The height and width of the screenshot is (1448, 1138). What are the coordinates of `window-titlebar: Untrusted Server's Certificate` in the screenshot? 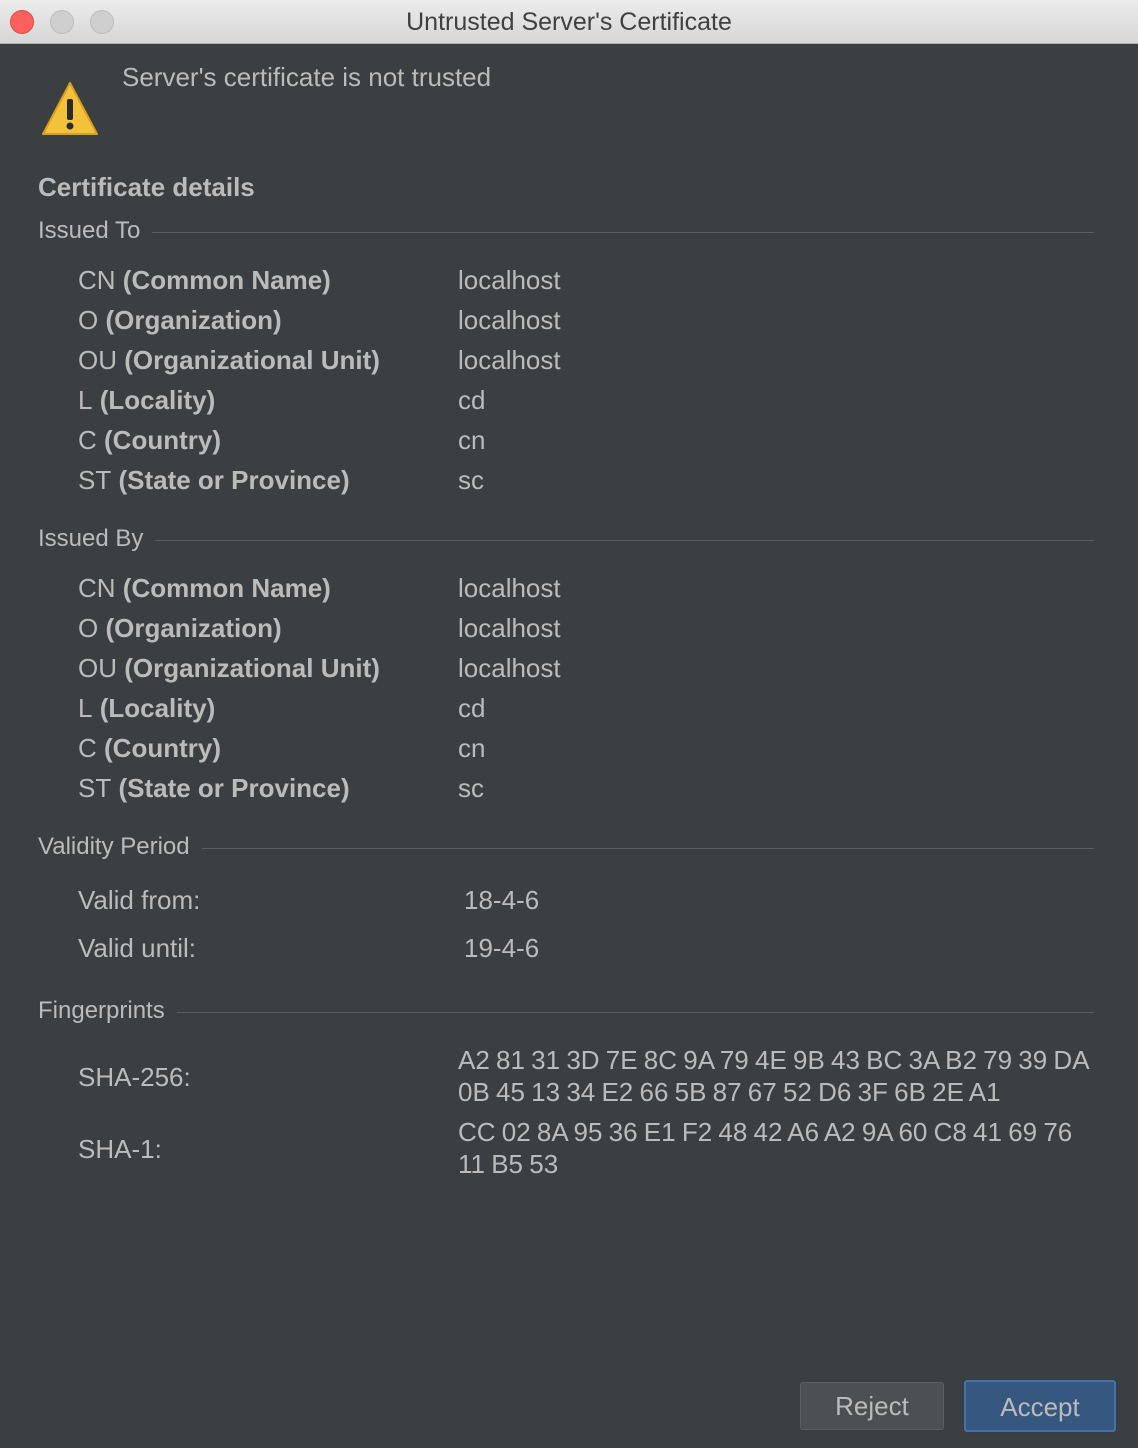 It's located at (569, 22).